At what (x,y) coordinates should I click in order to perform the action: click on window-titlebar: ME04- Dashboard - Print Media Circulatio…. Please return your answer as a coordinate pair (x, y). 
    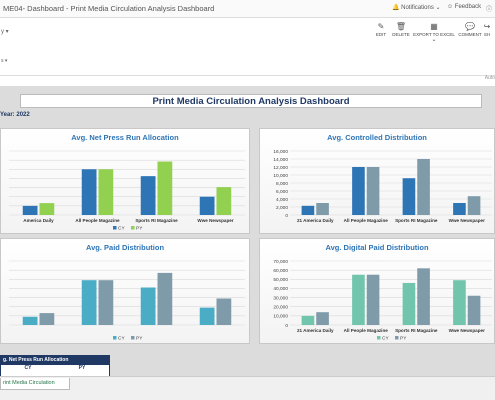
    Looking at the image, I should click on (247, 9).